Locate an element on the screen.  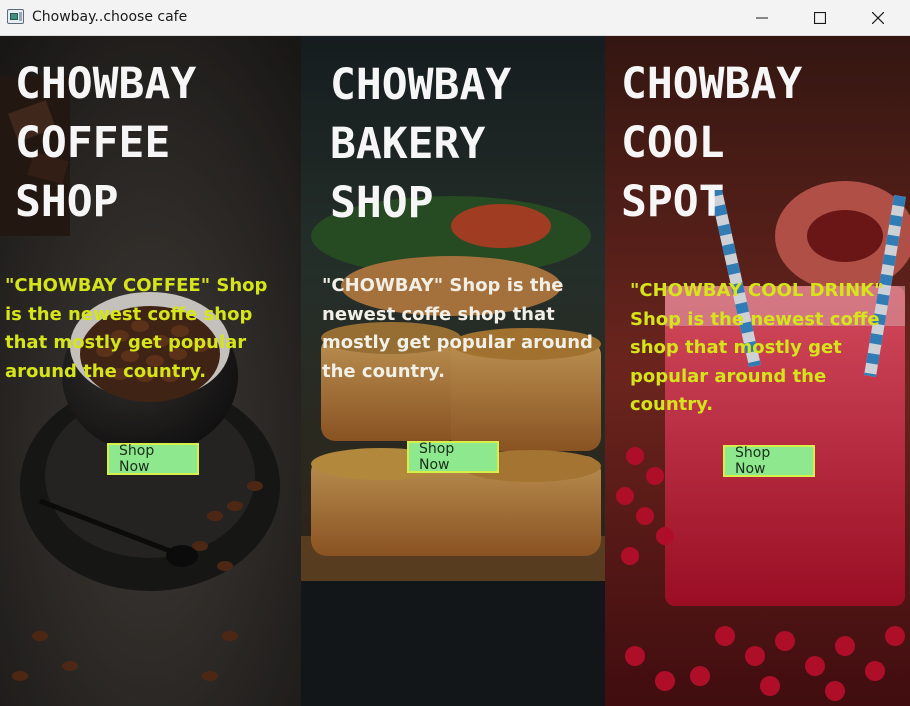
coffee-shop-now-button: Shop Now is located at coordinates (153, 459).